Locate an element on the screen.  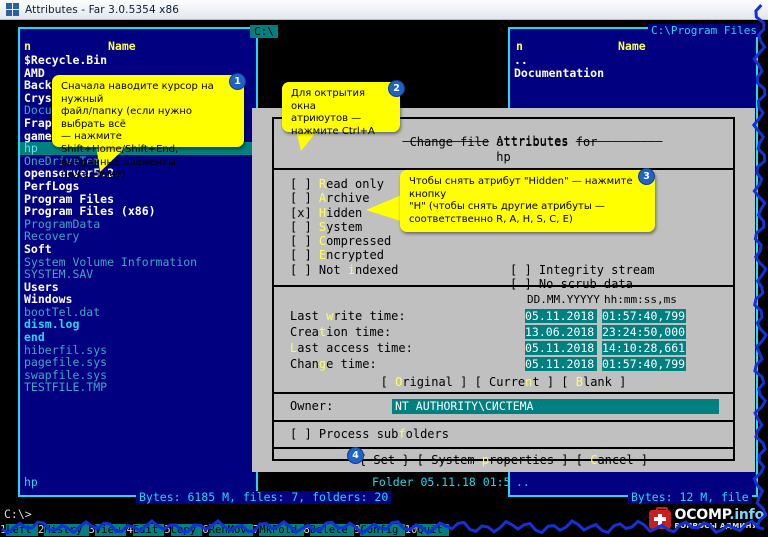
time-time-field: 14:10:28,661 is located at coordinates (644, 348).